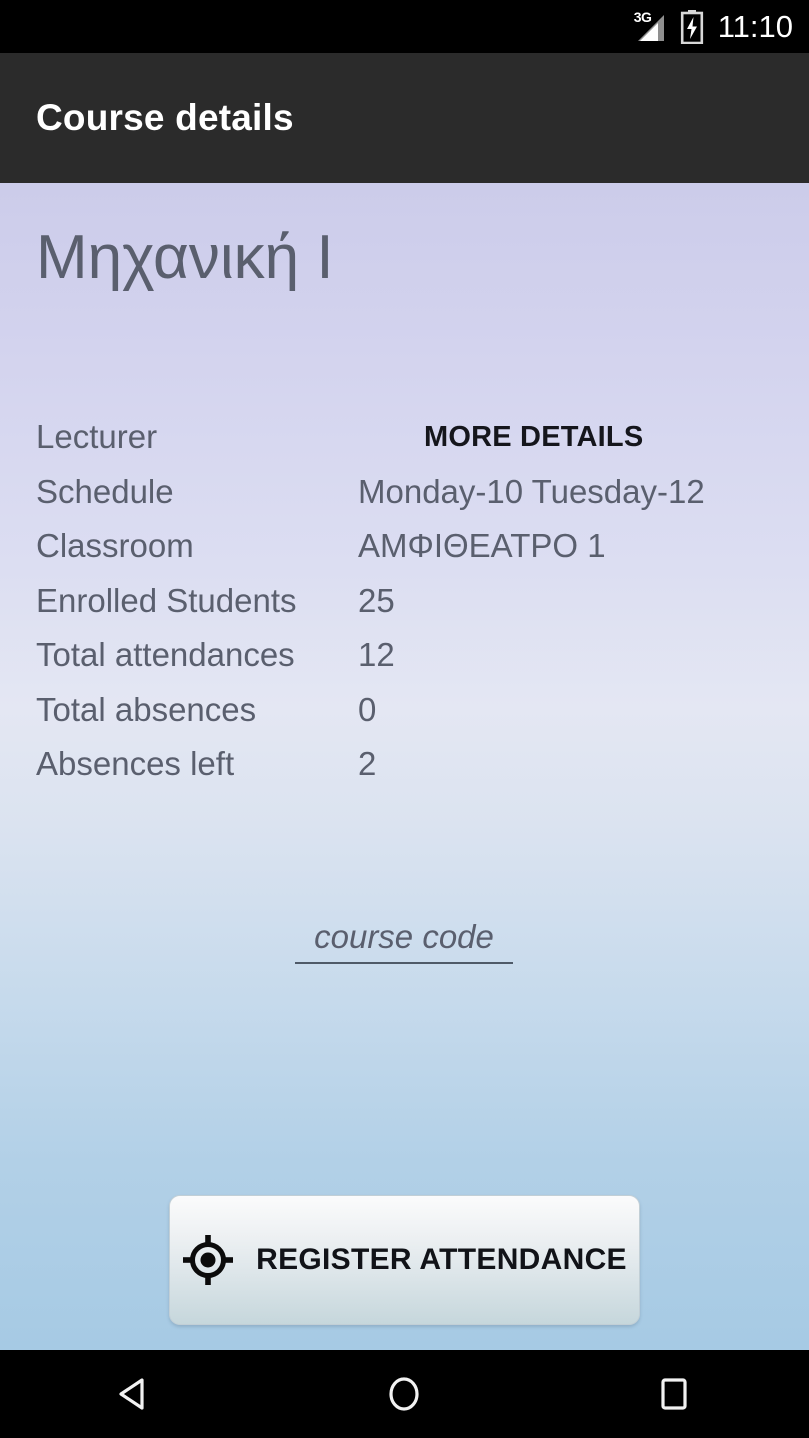  I want to click on info-label-enrolled-students: Enrolled Students, so click(166, 600).